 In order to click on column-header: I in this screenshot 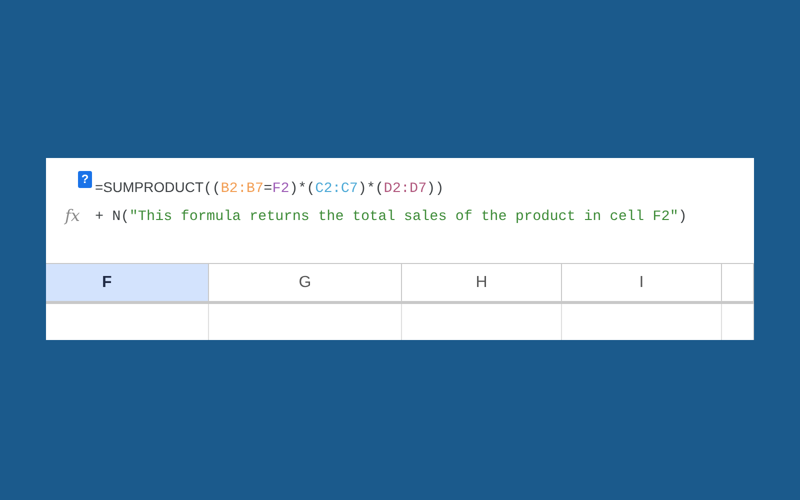, I will do `click(642, 282)`.